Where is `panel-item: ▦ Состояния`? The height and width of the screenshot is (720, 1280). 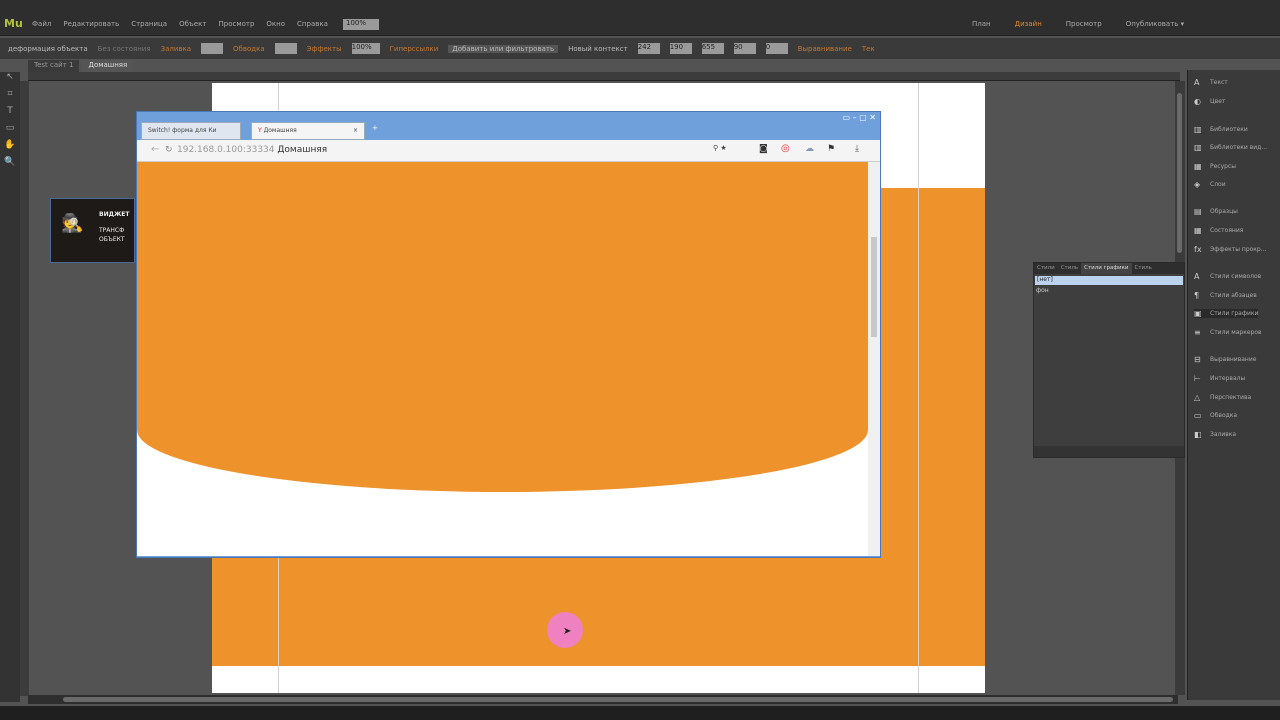
panel-item: ▦ Состояния is located at coordinates (1218, 230).